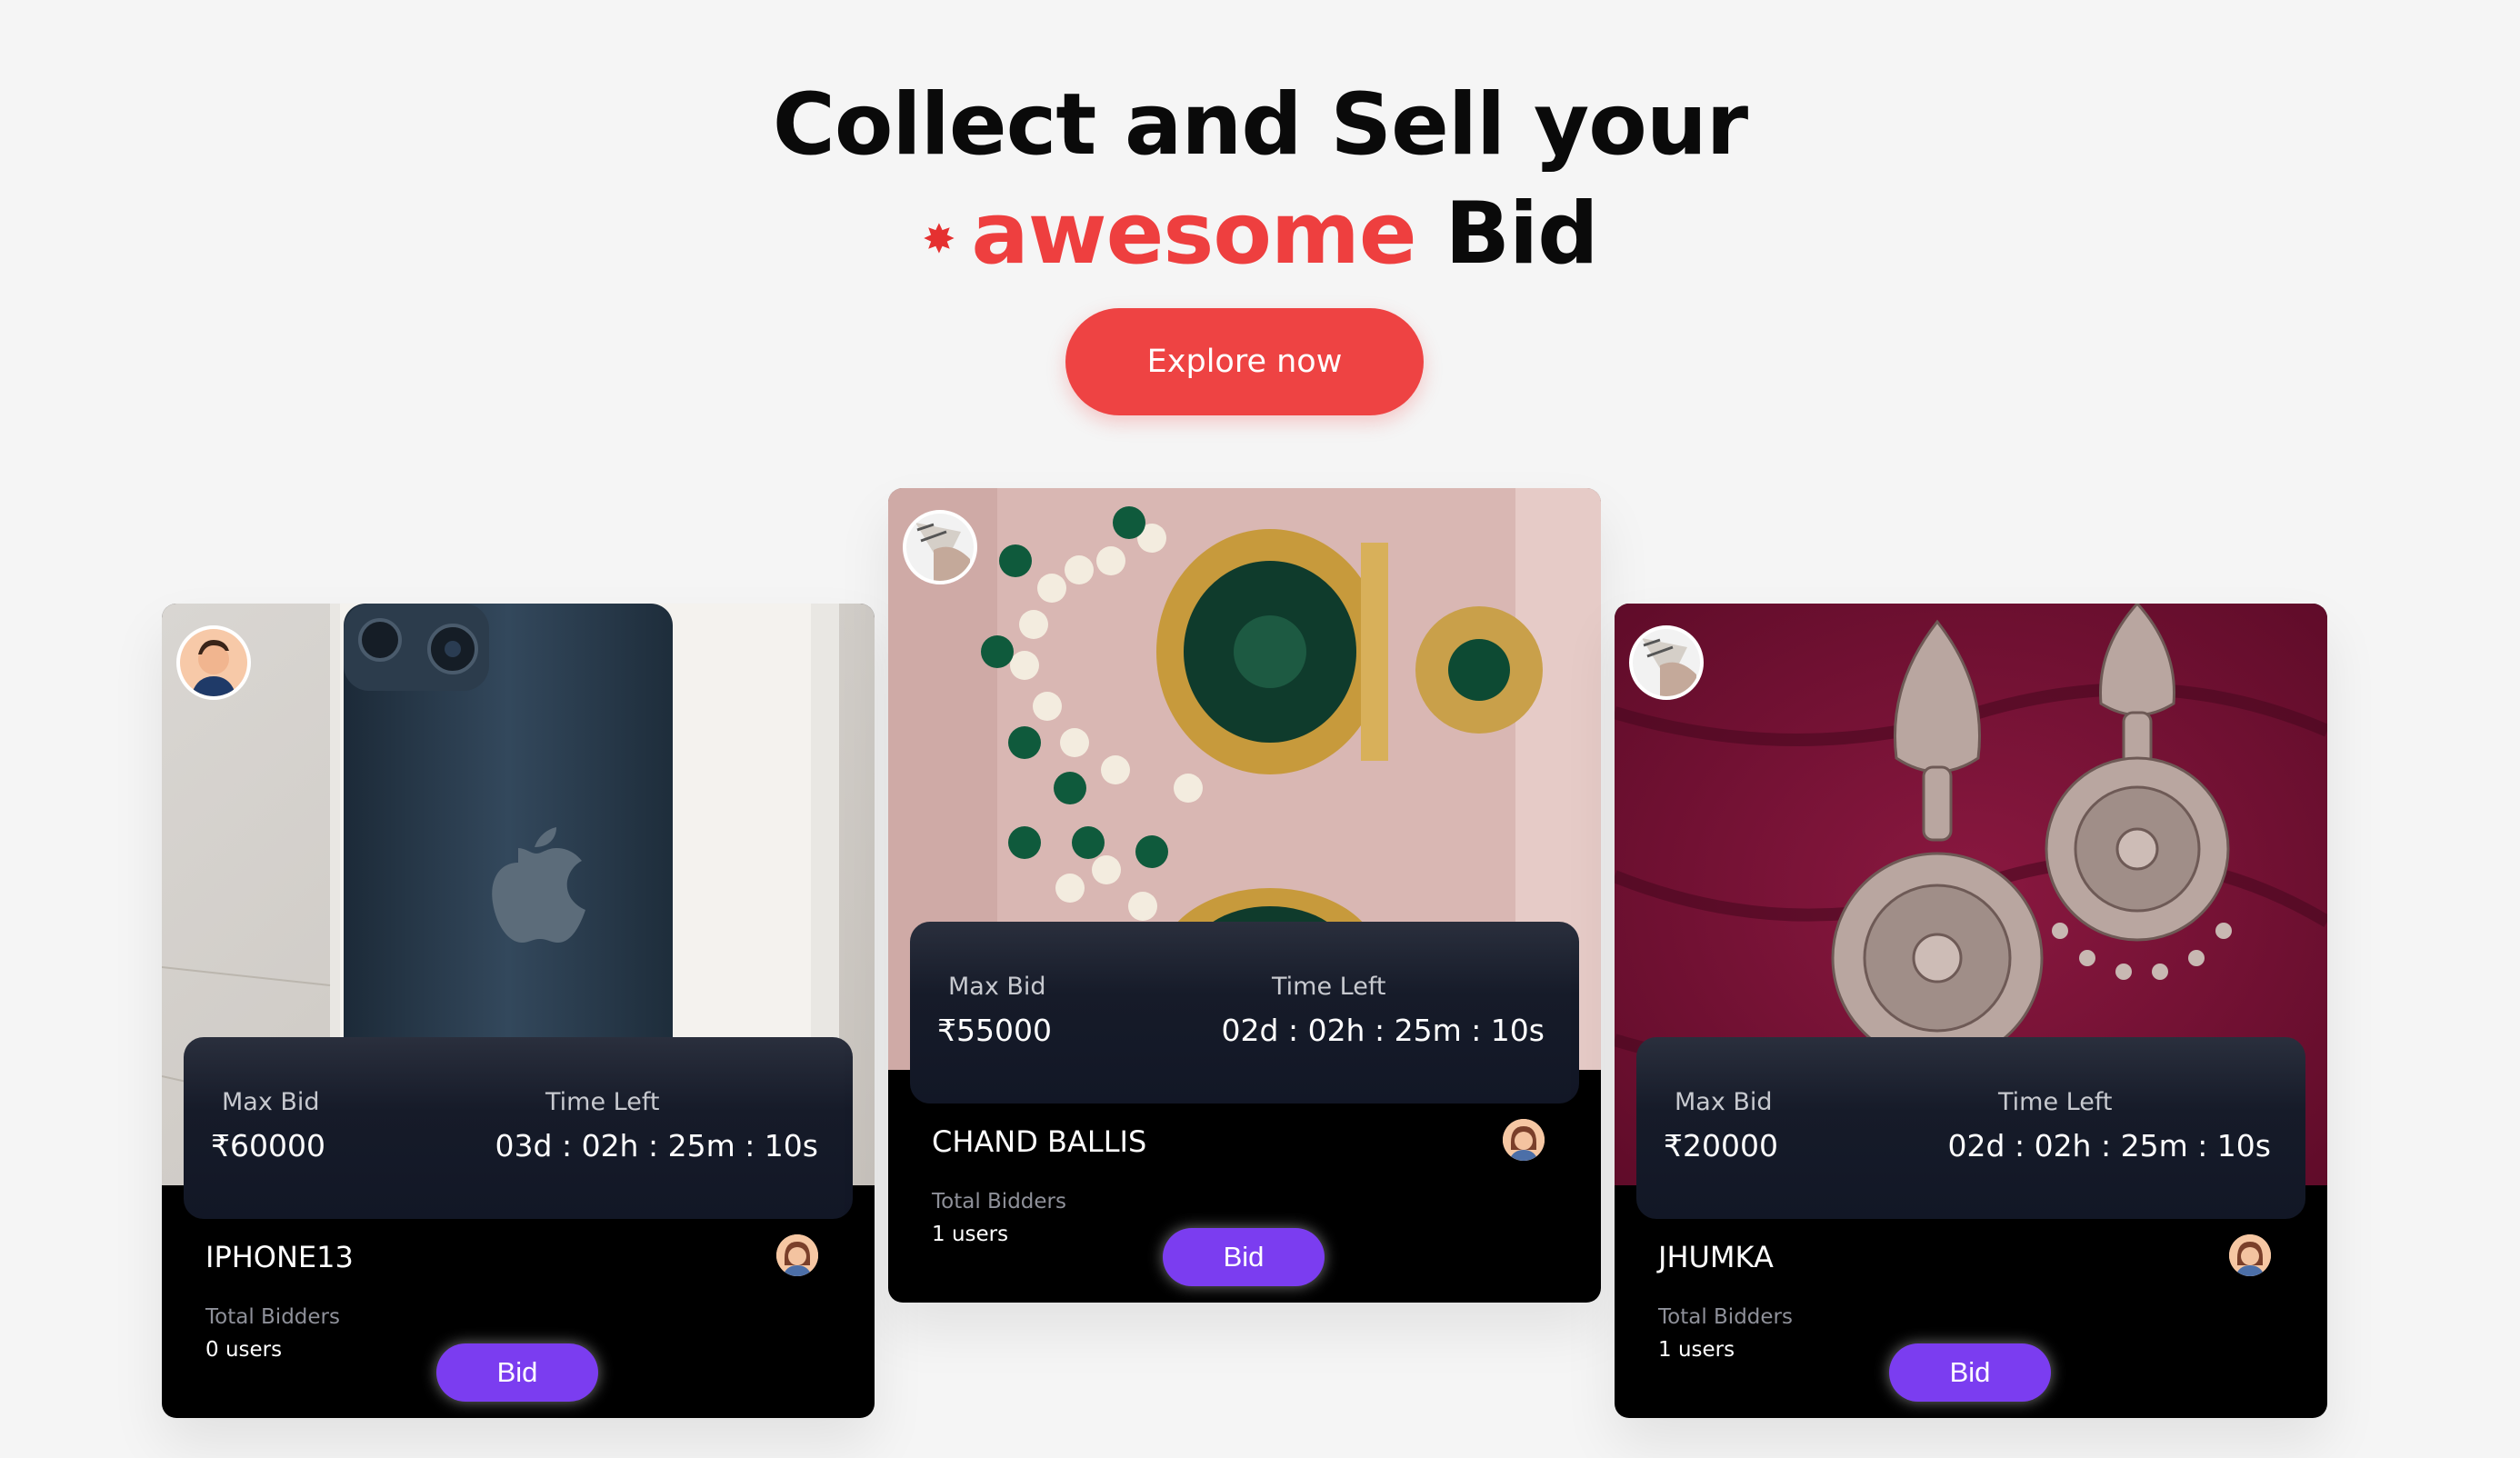 The width and height of the screenshot is (2520, 1458). Describe the element at coordinates (1721, 1145) in the screenshot. I see `max-bid-value: ₹20000` at that location.